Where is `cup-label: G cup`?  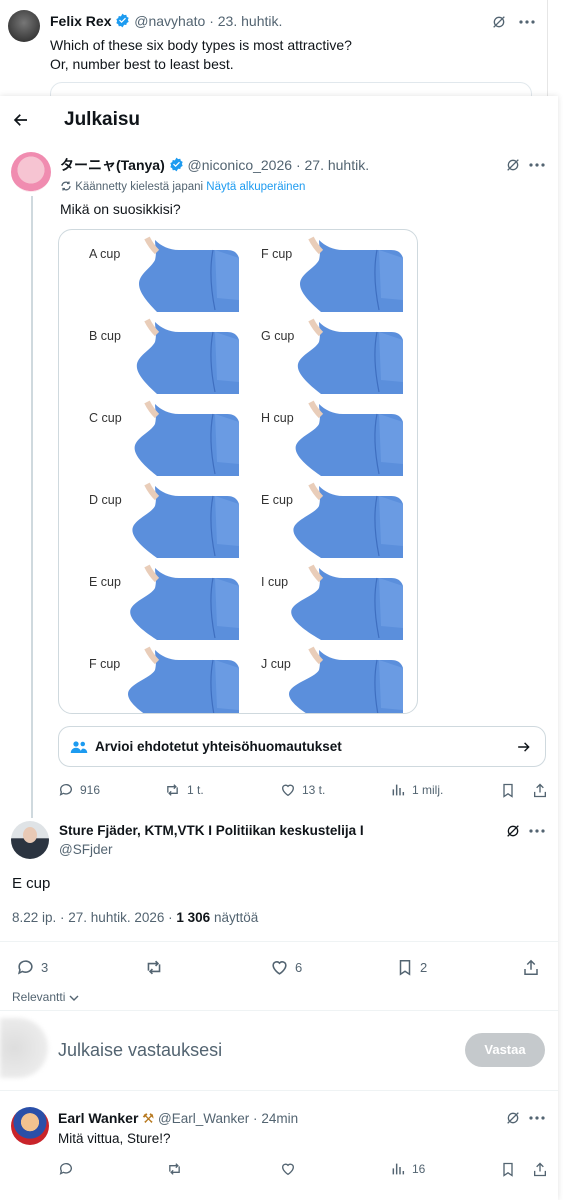
cup-label: G cup is located at coordinates (278, 336).